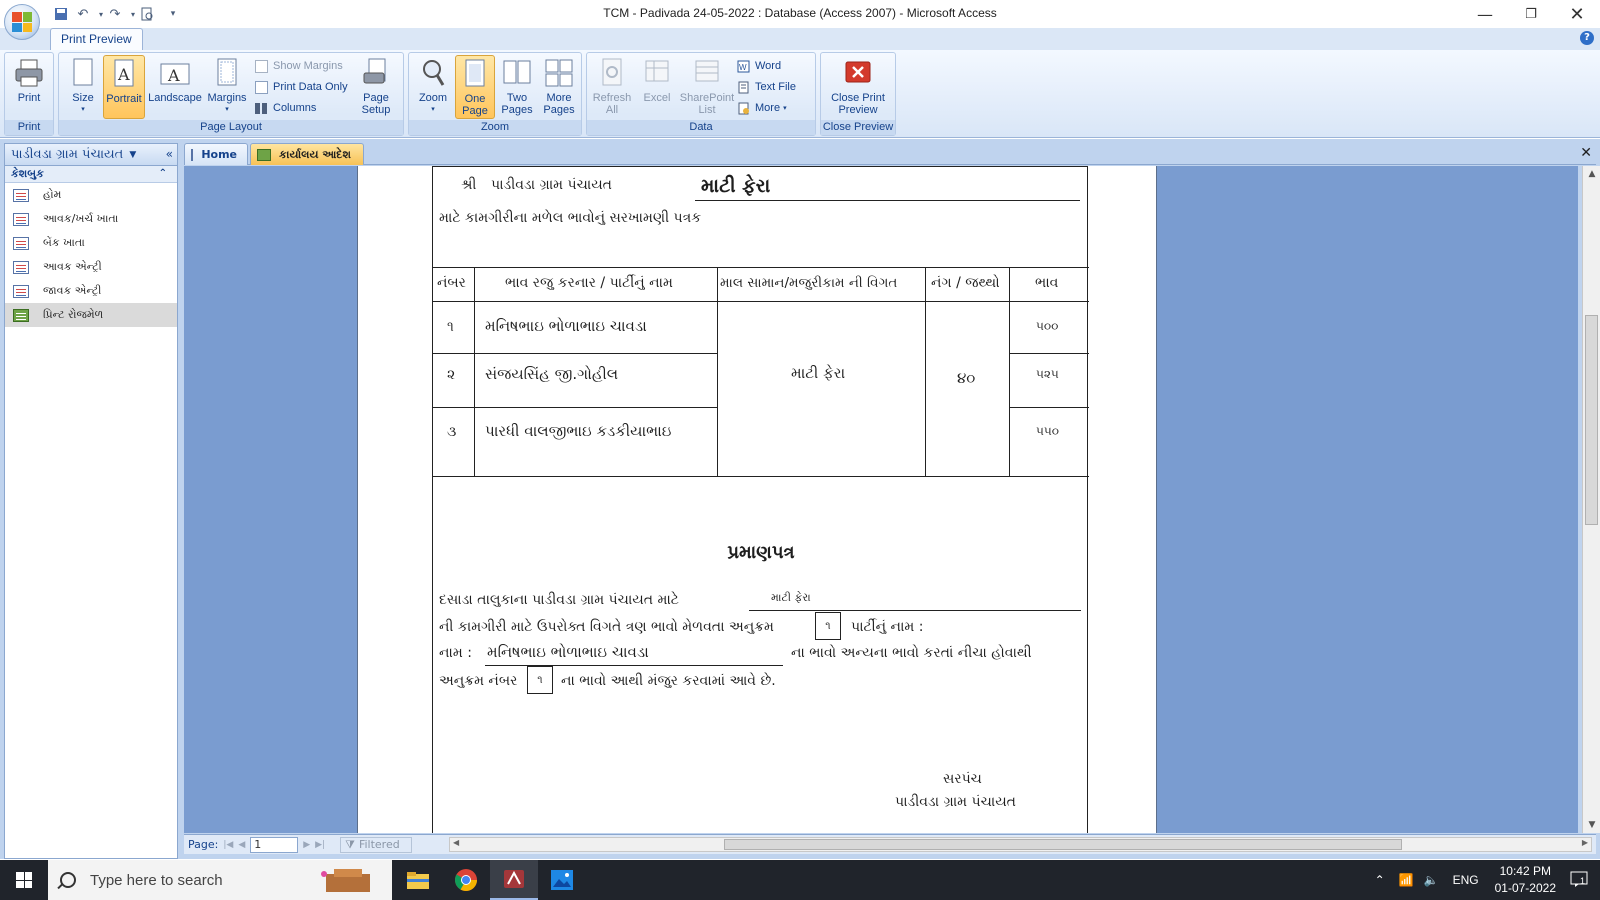  I want to click on report-work-title: માટી ફેરા, so click(736, 186).